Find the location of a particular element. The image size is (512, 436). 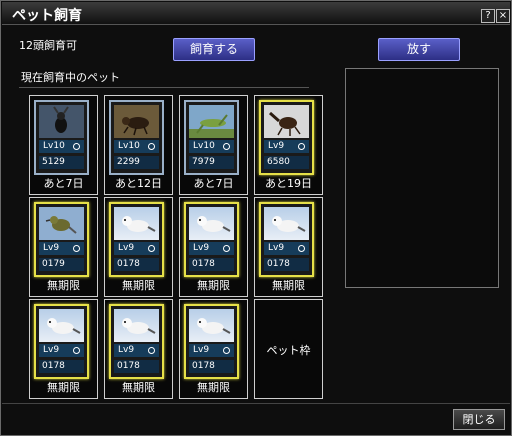

pet-slot: Lv10 5129 あと7日 is located at coordinates (63, 145).